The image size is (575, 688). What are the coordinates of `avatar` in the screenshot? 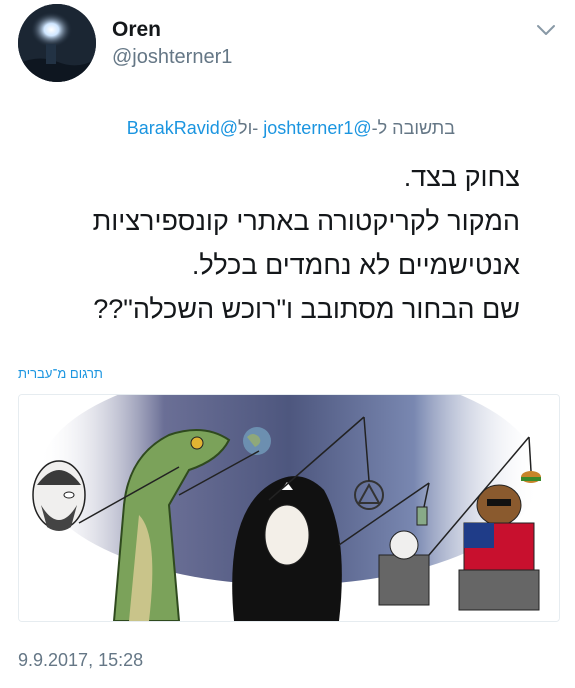 It's located at (57, 43).